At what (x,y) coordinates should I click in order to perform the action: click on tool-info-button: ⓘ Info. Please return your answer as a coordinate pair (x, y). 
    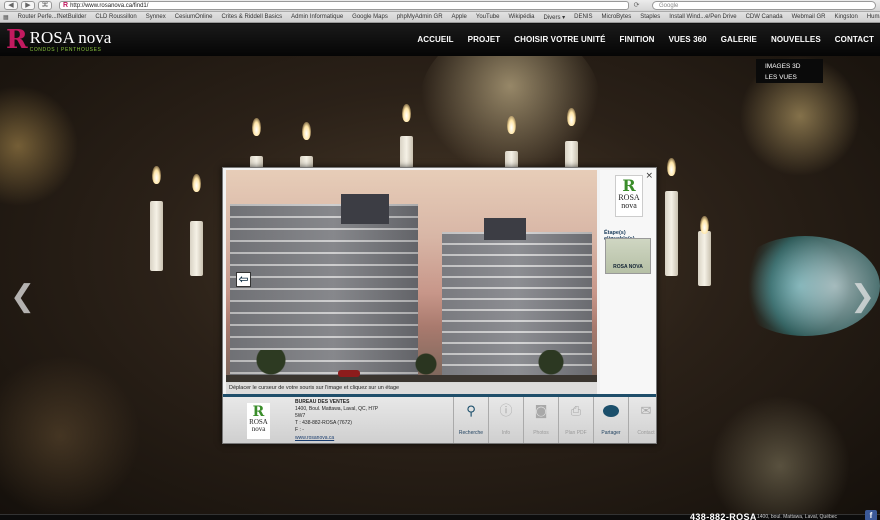
    Looking at the image, I should click on (505, 420).